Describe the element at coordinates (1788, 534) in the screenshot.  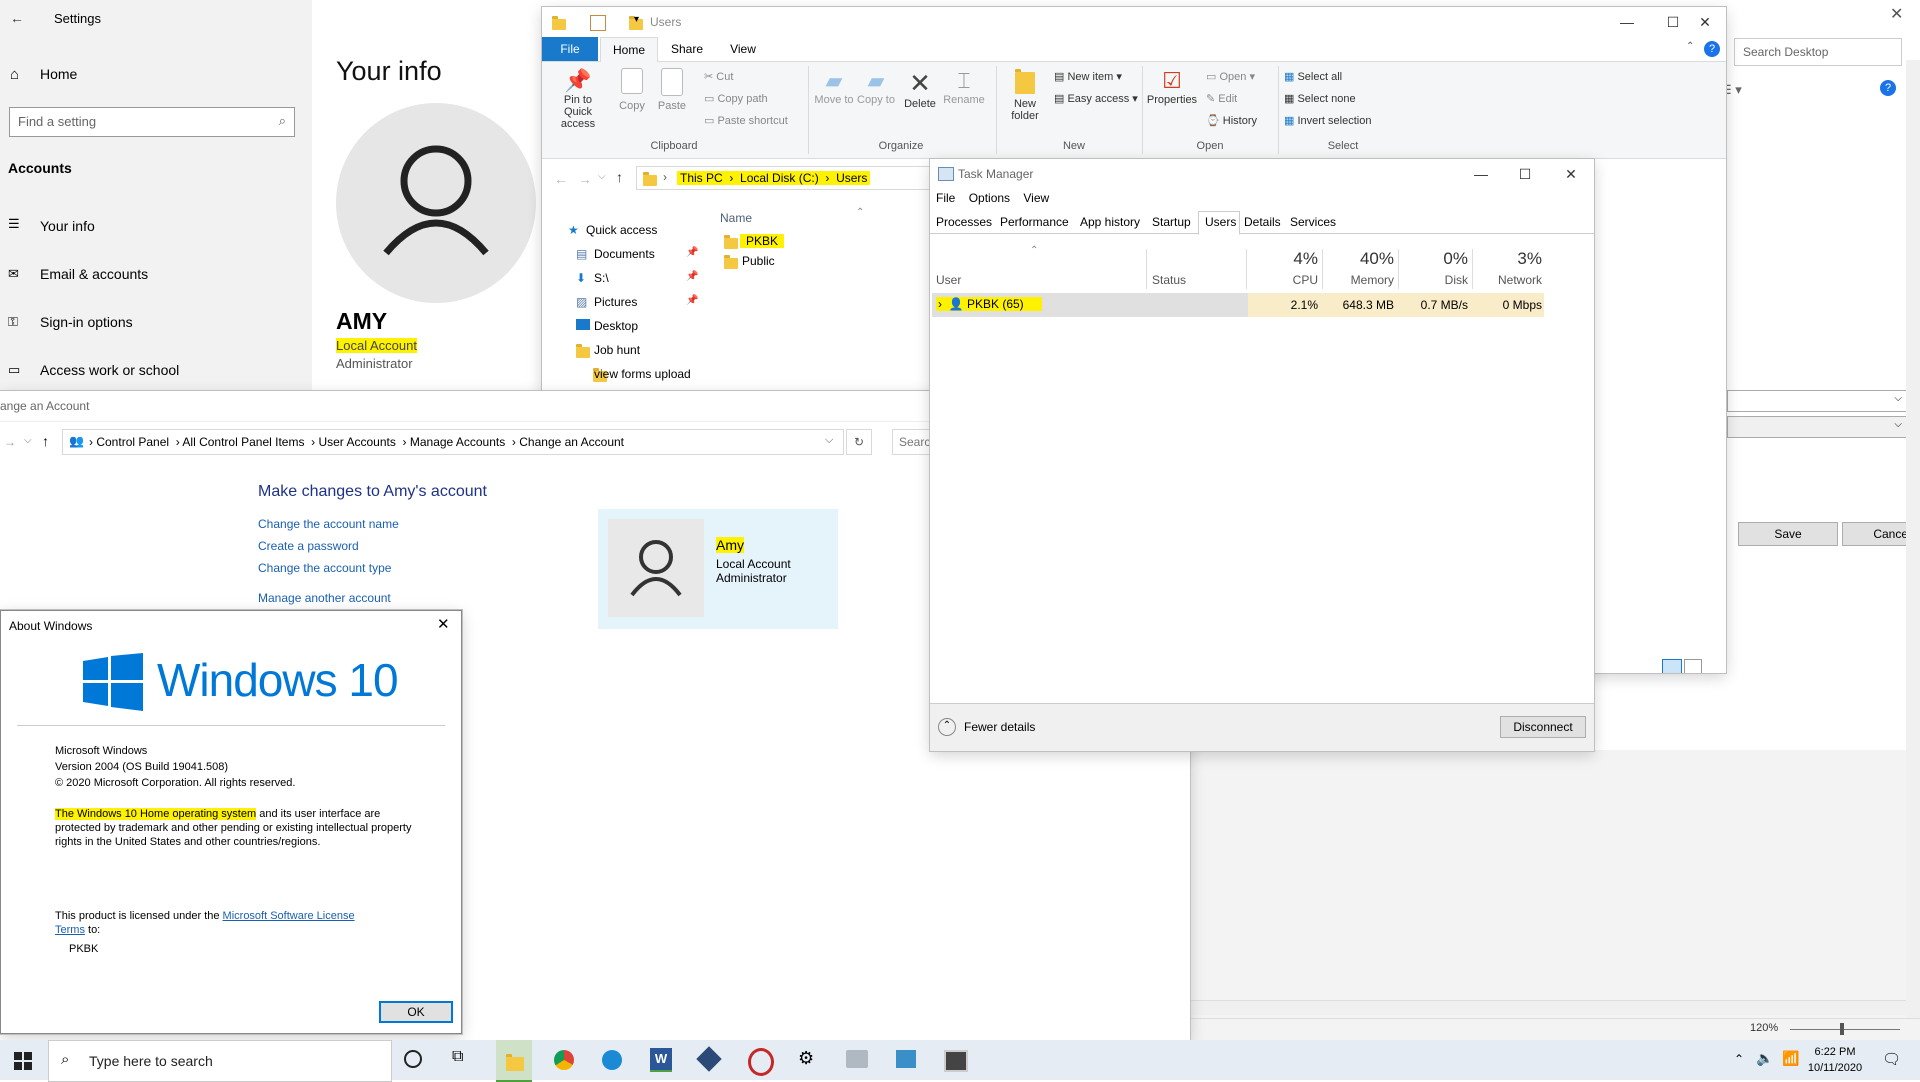
I see `save-button: Save` at that location.